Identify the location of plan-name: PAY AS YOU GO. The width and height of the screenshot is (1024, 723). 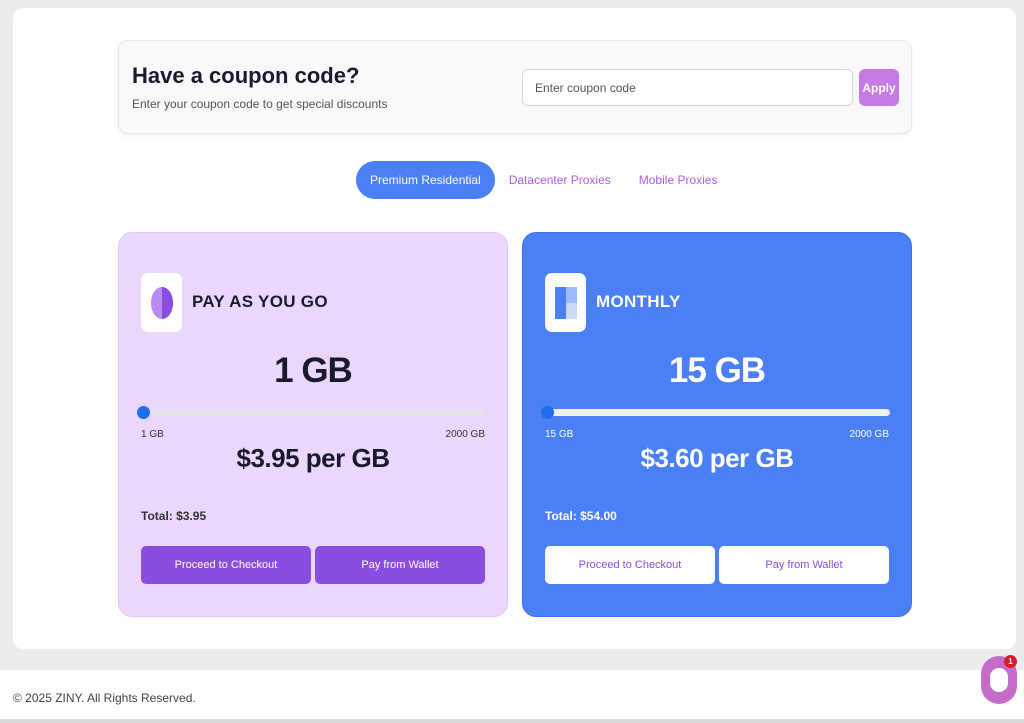
(260, 301).